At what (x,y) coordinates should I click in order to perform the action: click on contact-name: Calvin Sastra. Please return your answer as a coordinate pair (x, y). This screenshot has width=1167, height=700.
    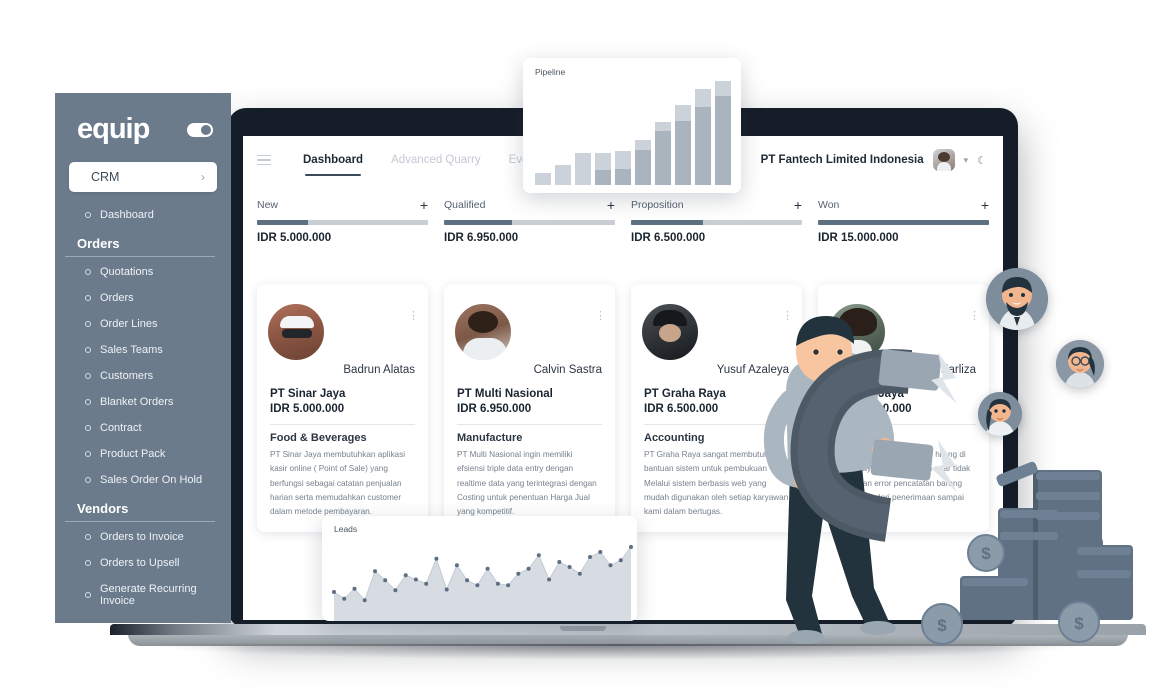
    Looking at the image, I should click on (567, 370).